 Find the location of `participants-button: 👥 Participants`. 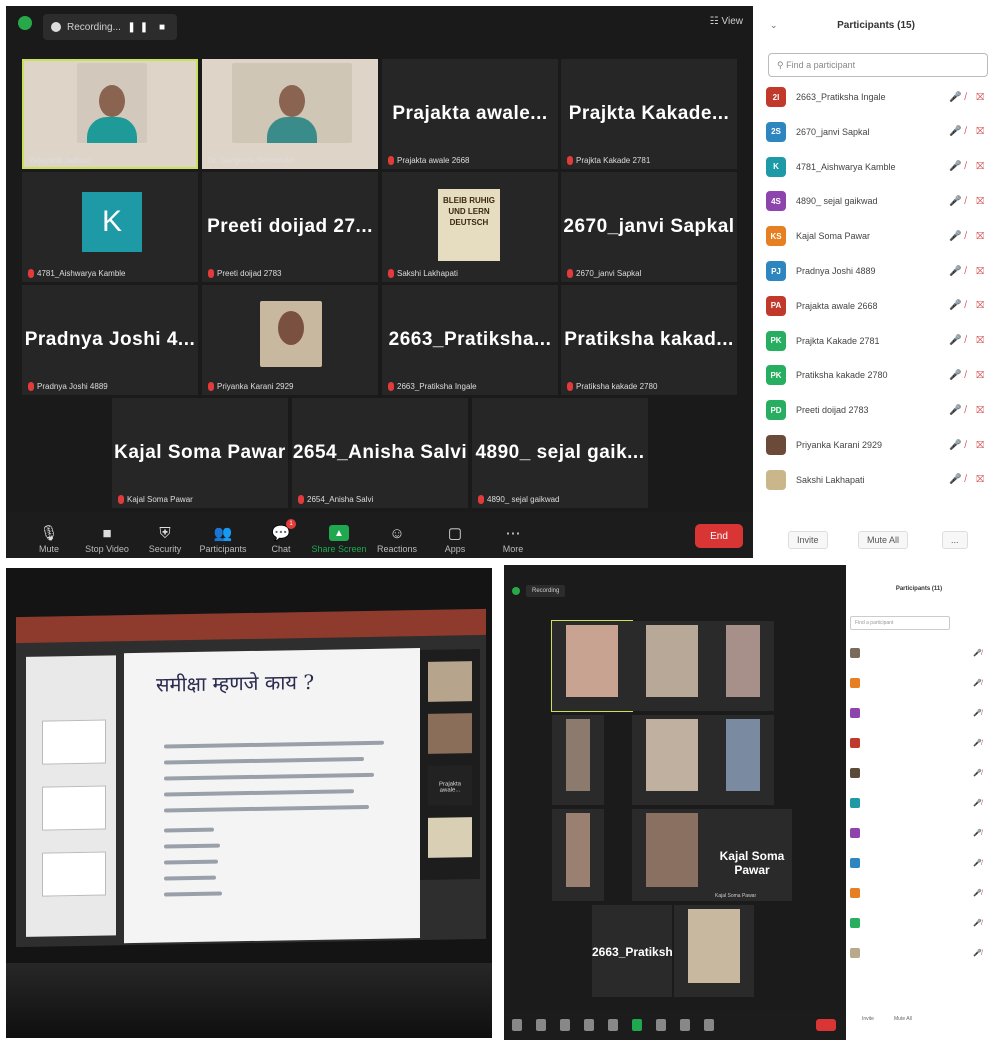

participants-button: 👥 Participants is located at coordinates (223, 539).